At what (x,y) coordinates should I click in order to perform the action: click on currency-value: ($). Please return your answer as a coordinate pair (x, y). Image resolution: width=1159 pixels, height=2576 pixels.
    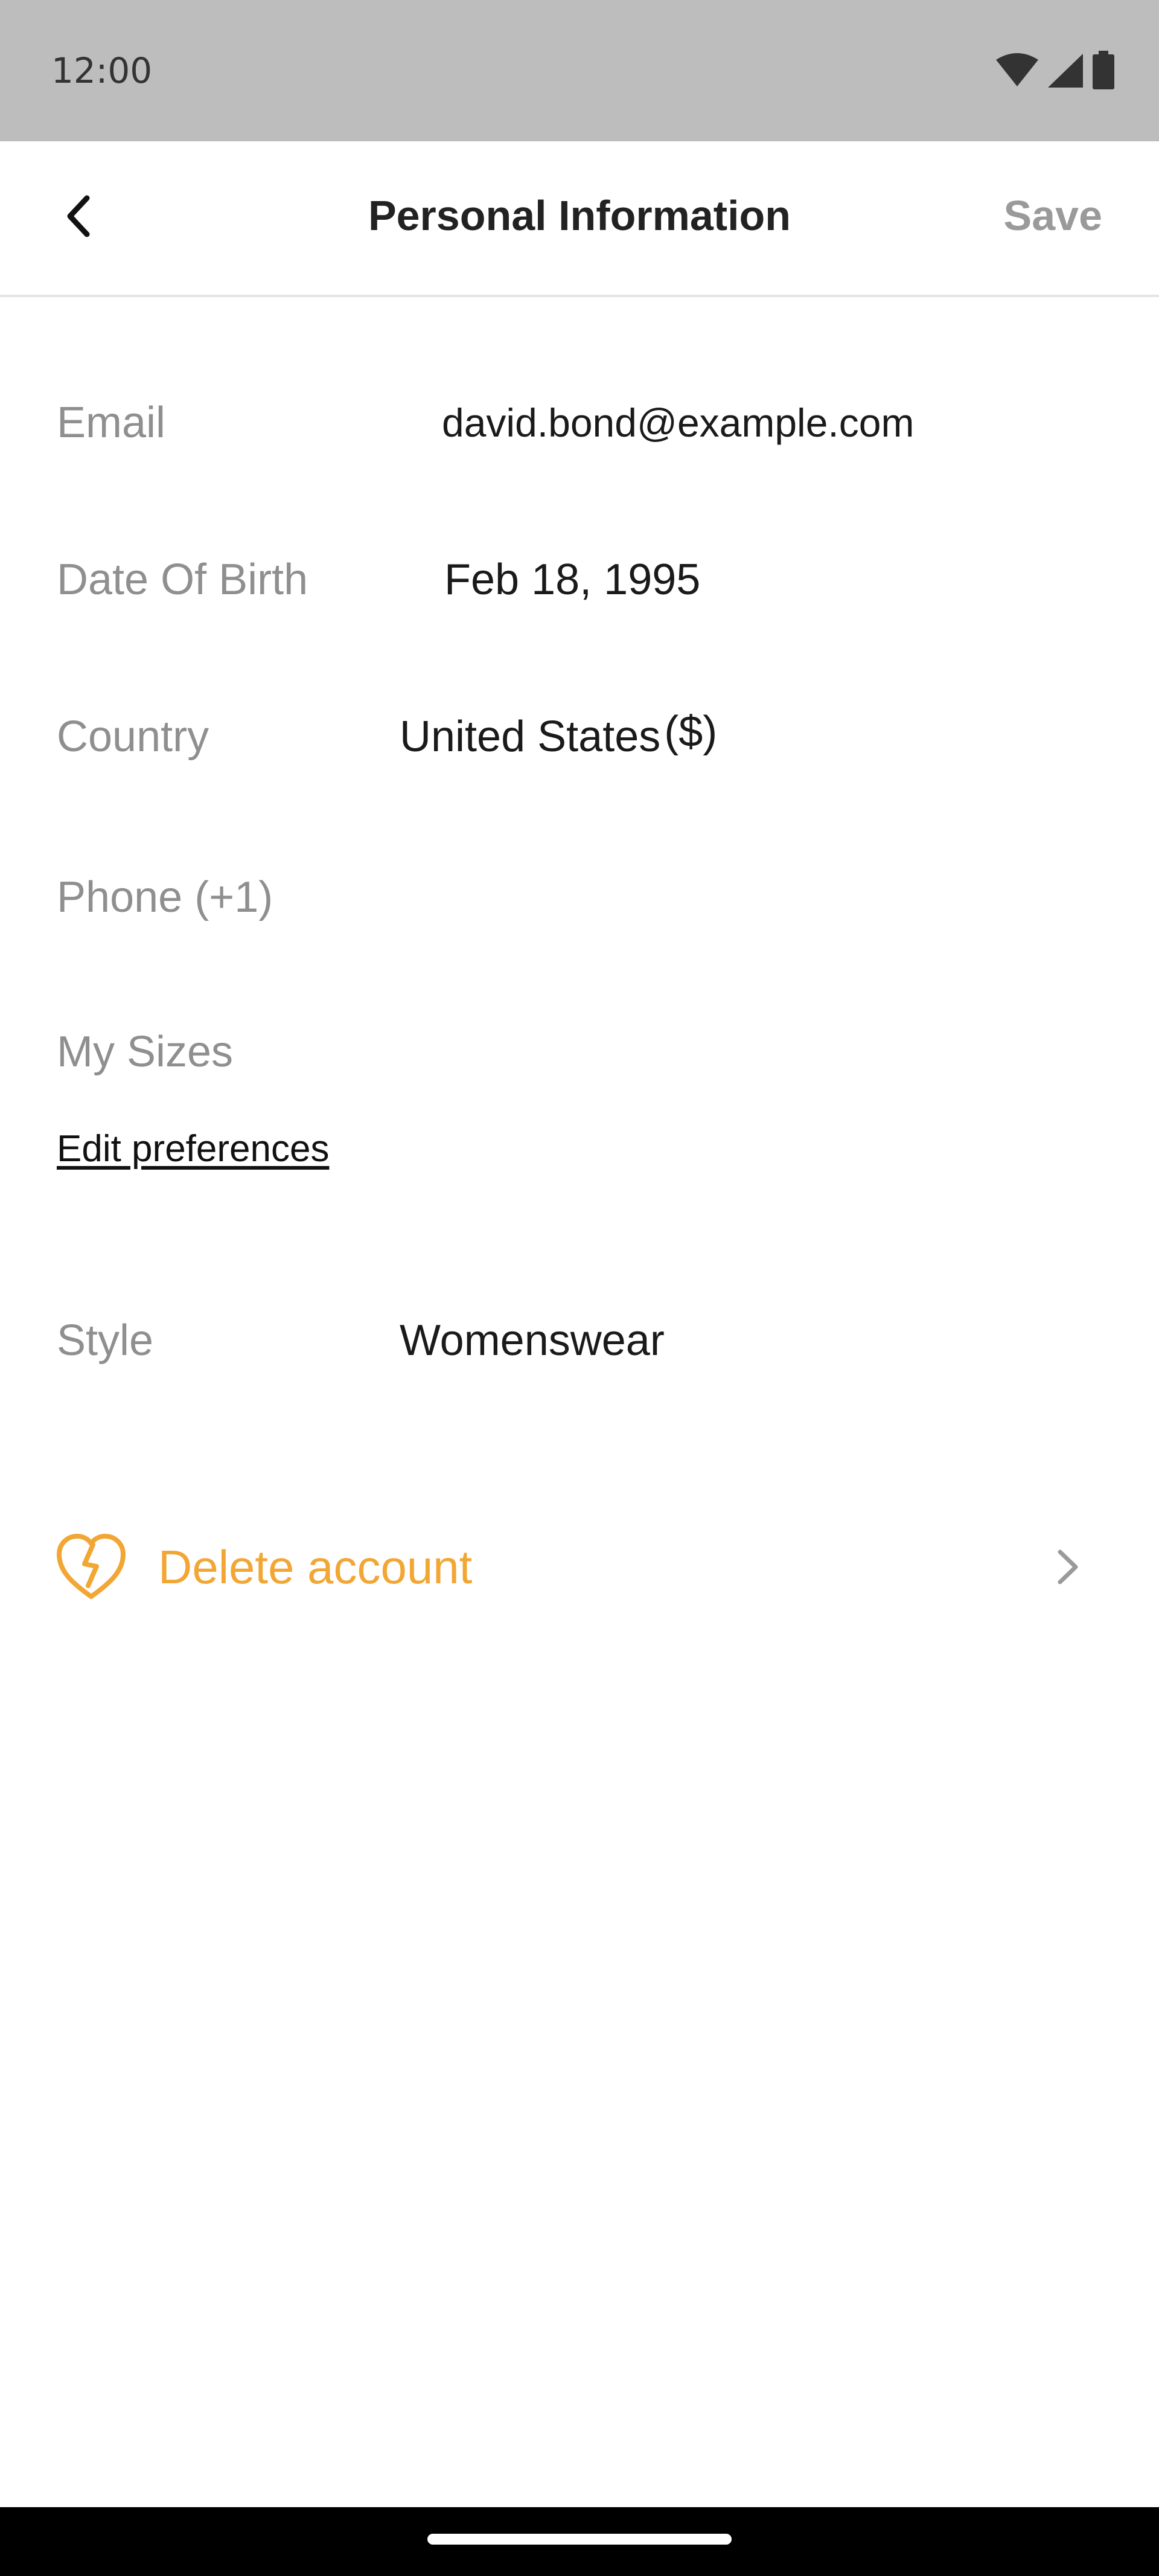
    Looking at the image, I should click on (691, 732).